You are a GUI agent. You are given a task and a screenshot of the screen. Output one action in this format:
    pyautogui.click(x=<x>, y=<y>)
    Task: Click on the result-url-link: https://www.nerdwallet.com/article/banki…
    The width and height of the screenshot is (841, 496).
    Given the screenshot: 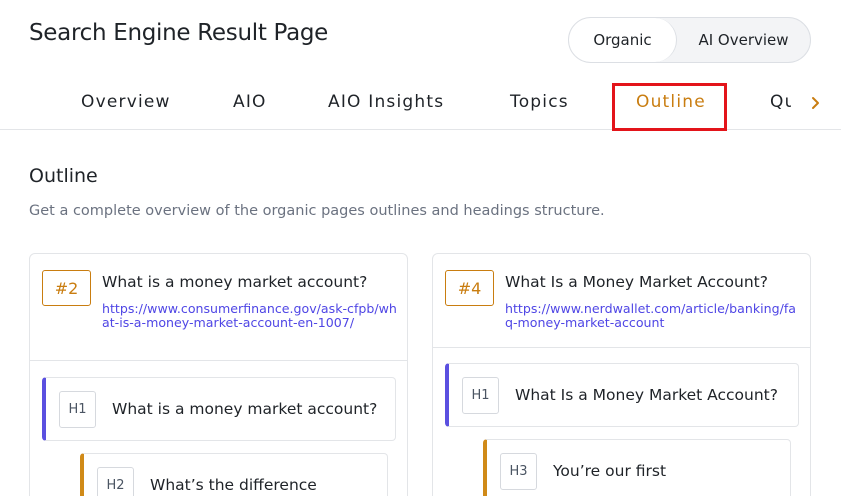 What is the action you would take?
    pyautogui.click(x=652, y=316)
    